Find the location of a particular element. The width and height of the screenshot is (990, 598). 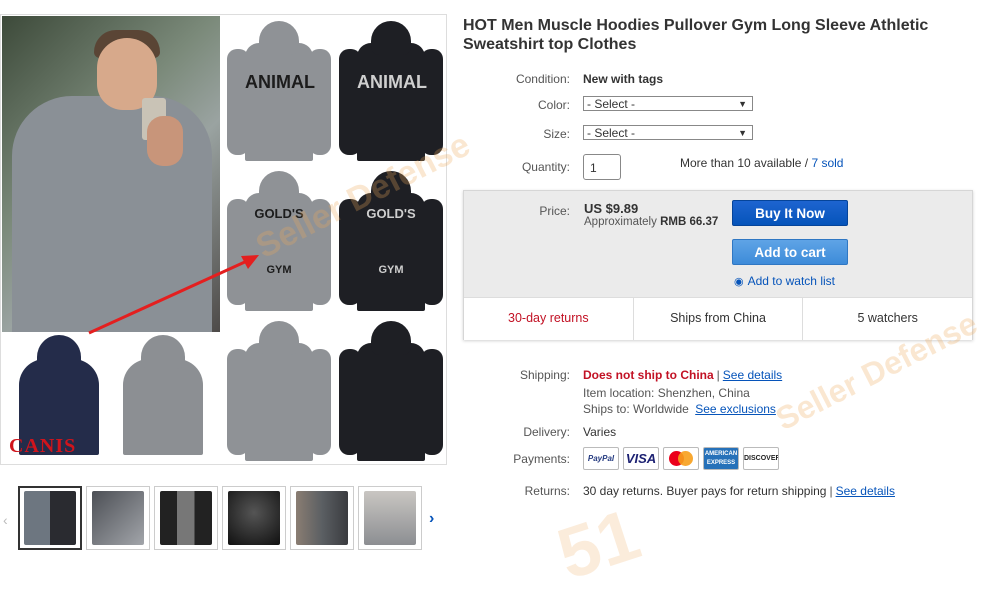

size-select-value: - Select - is located at coordinates (611, 133).